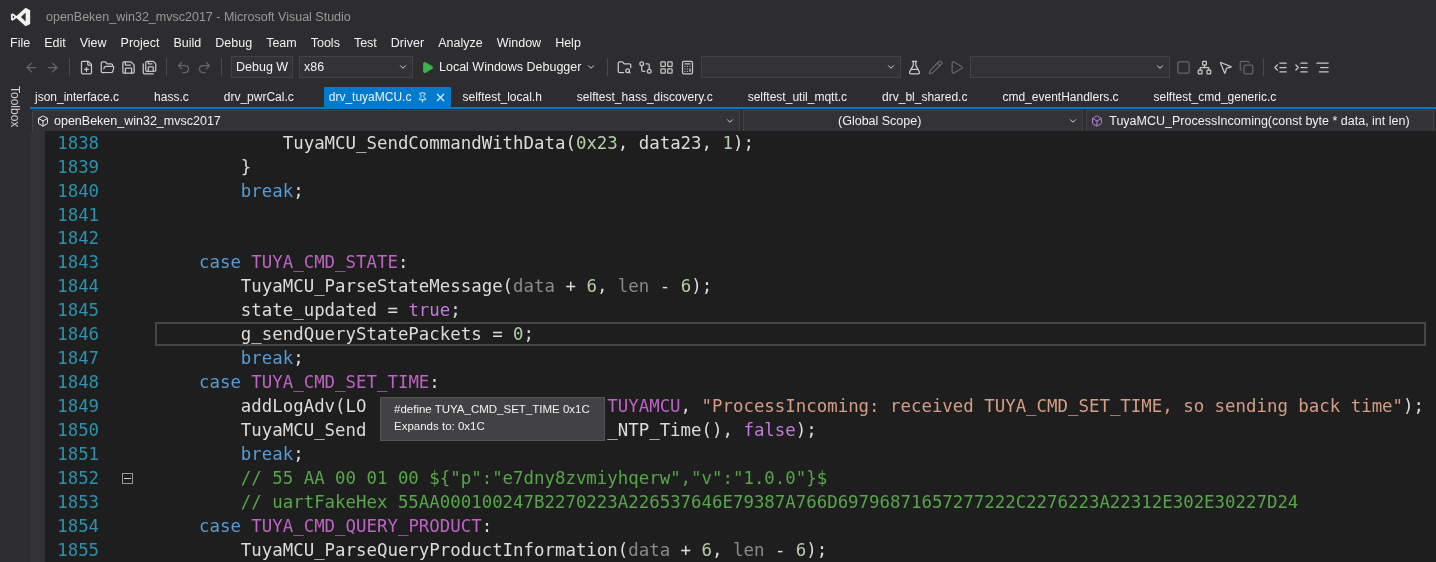 The height and width of the screenshot is (562, 1436). I want to click on line-number: 1845, so click(78, 310).